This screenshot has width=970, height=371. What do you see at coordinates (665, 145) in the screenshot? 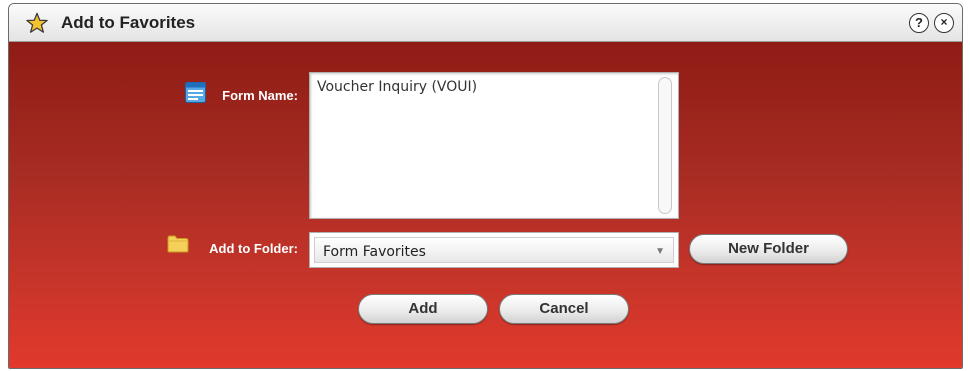
I see `form-name-scrollbar` at bounding box center [665, 145].